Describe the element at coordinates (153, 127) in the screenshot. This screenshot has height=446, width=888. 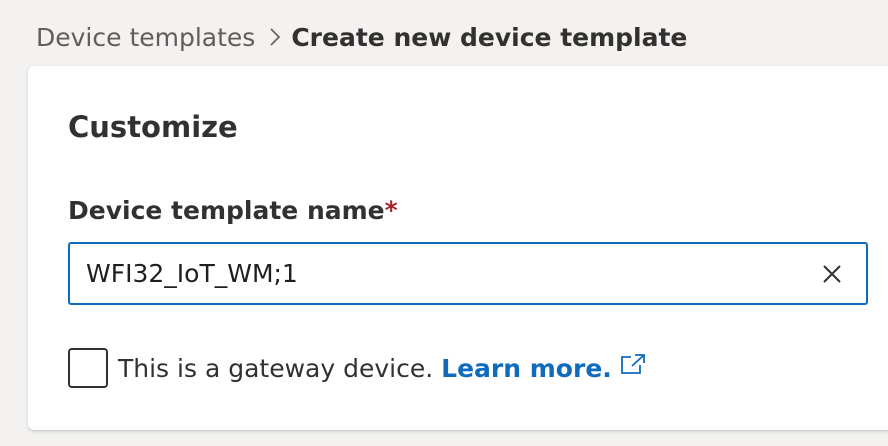
I see `section-title: Customize` at that location.